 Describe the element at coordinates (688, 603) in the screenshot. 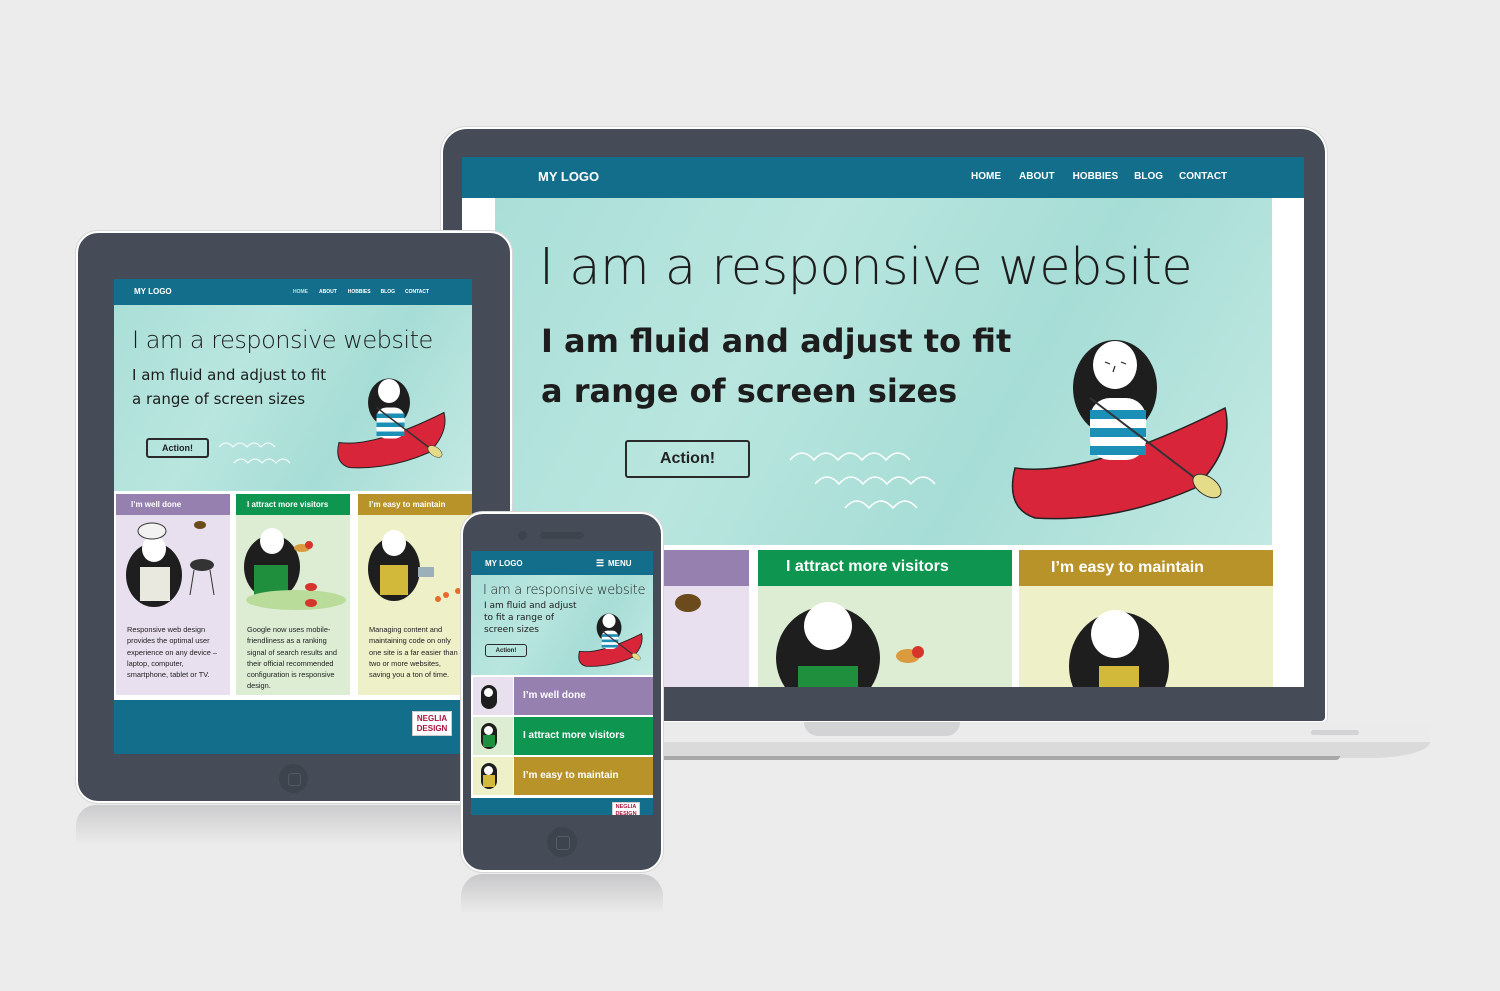

I see `burger-patty-icon` at that location.